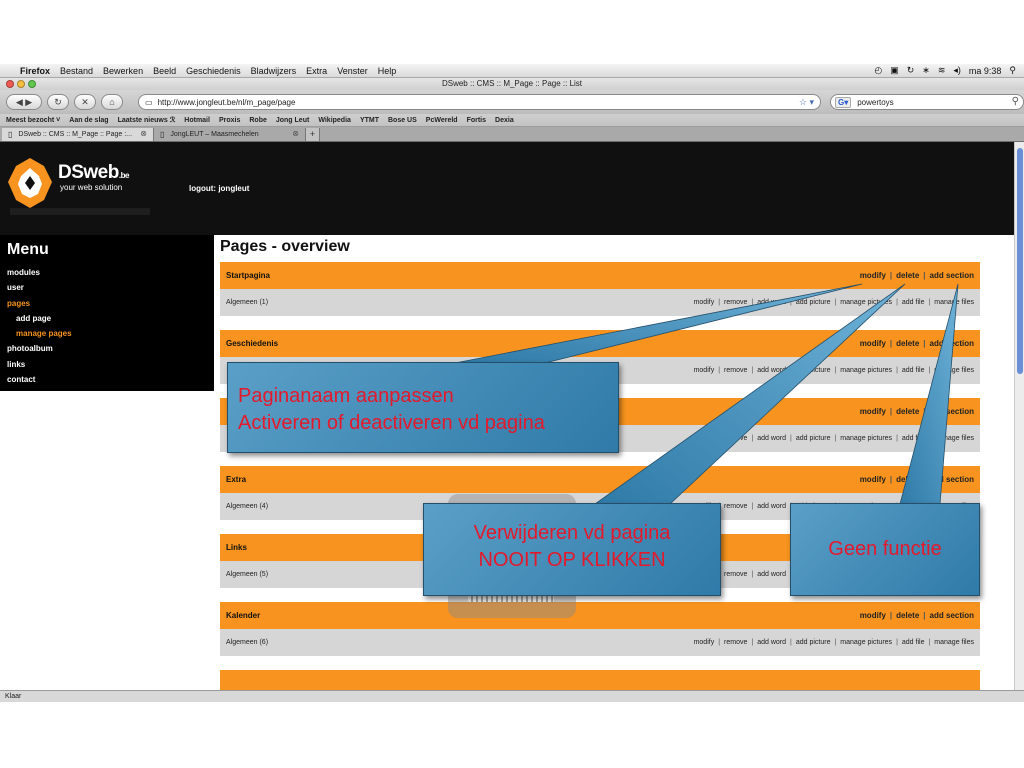  Describe the element at coordinates (110, 287) in the screenshot. I see `sidebar-item-user: user` at that location.